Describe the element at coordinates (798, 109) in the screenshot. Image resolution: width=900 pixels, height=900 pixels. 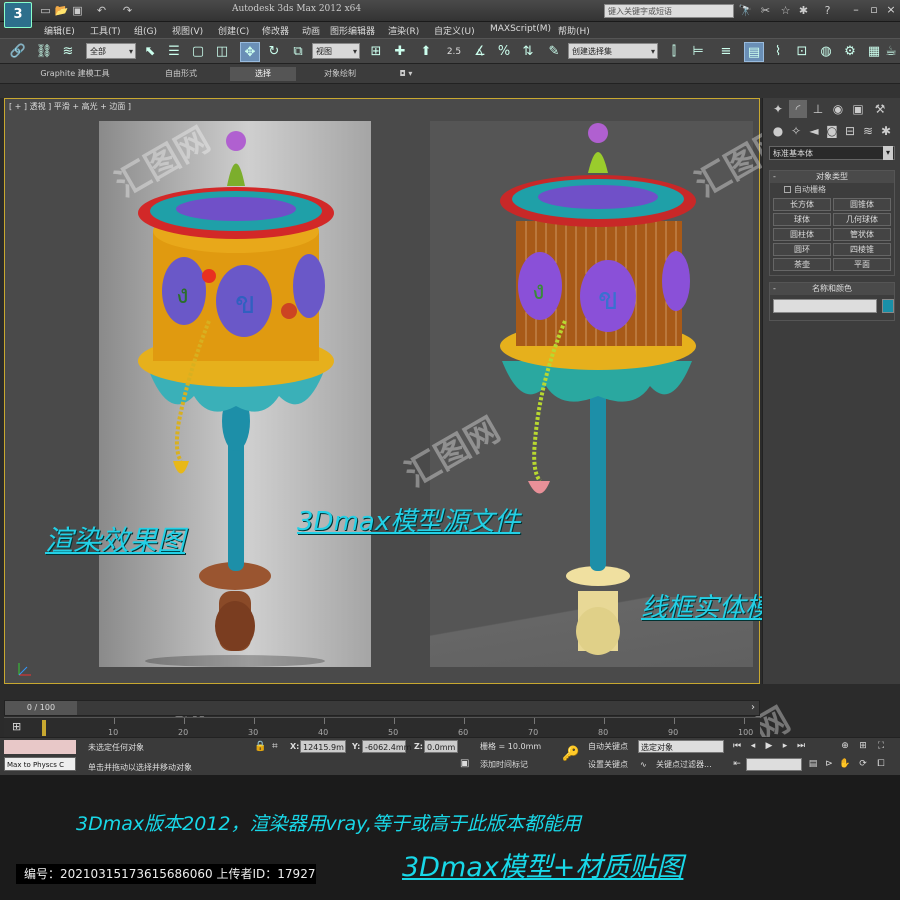
I see `modify-tab-icon: ◜` at that location.